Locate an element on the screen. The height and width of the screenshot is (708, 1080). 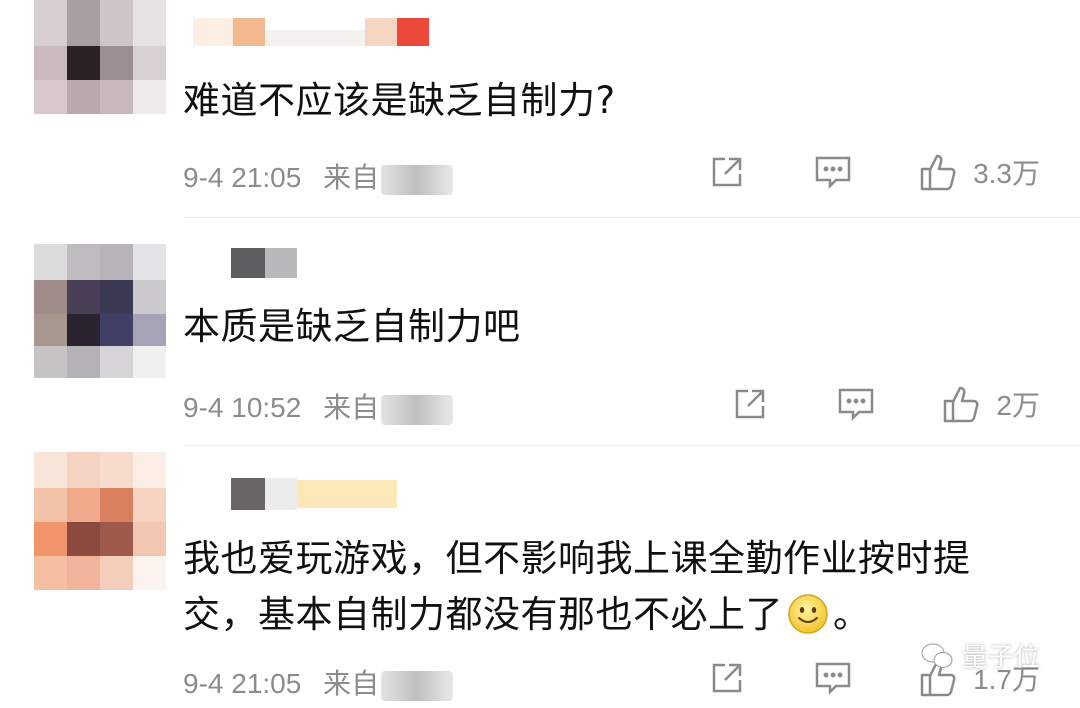
like-count: 2万 is located at coordinates (1018, 405).